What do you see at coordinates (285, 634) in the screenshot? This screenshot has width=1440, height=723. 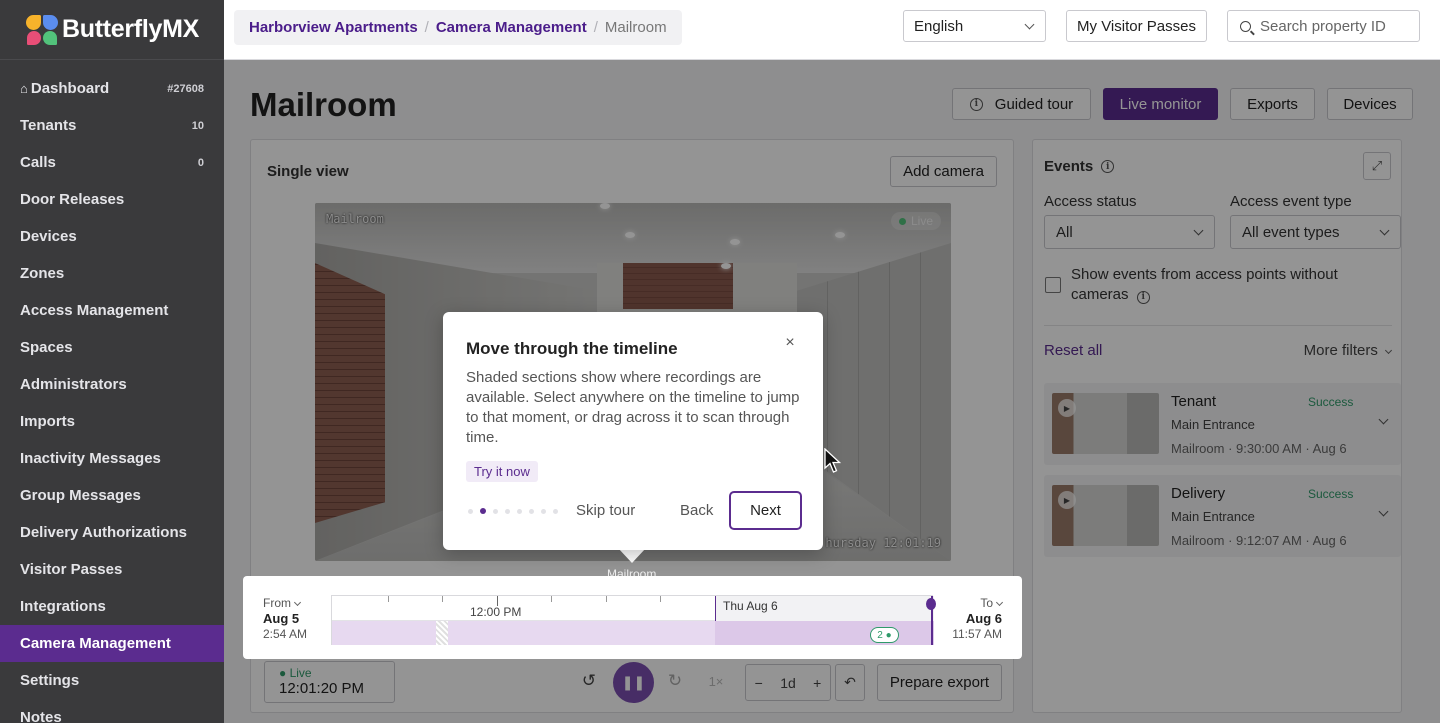 I see `from-time: 2:54 AM` at bounding box center [285, 634].